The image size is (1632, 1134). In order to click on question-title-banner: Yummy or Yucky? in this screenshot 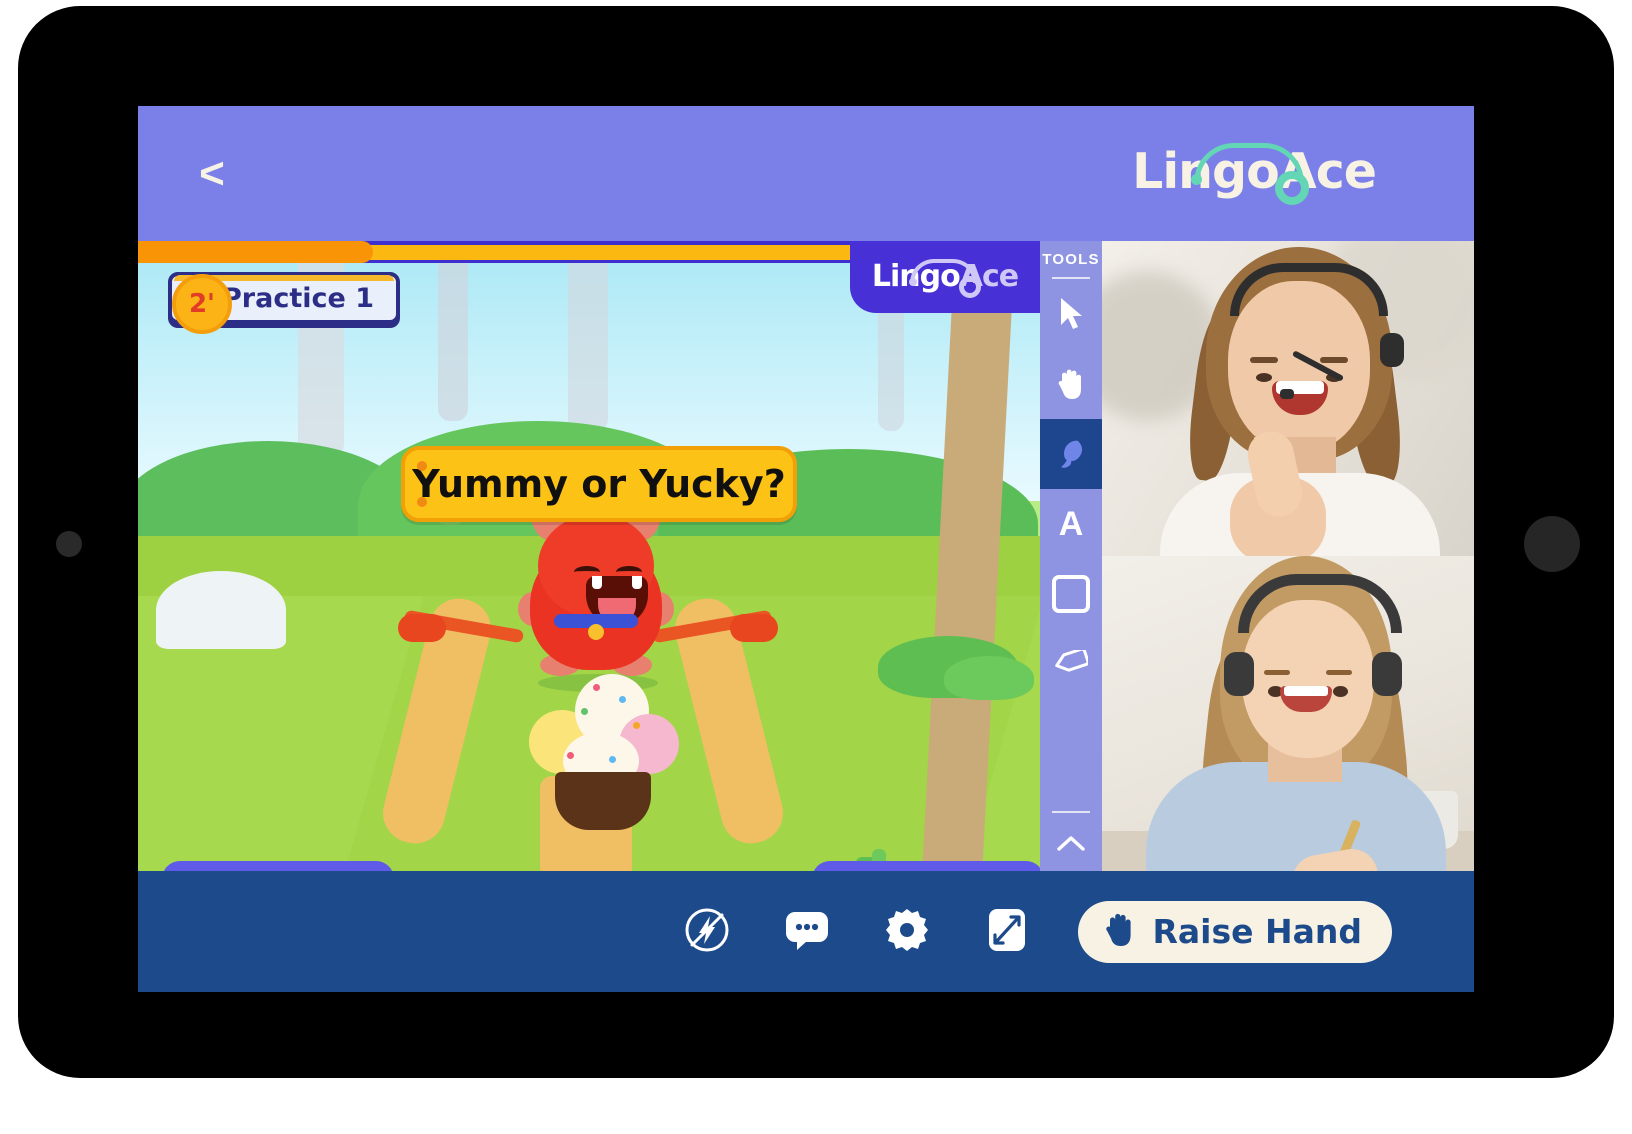, I will do `click(599, 484)`.